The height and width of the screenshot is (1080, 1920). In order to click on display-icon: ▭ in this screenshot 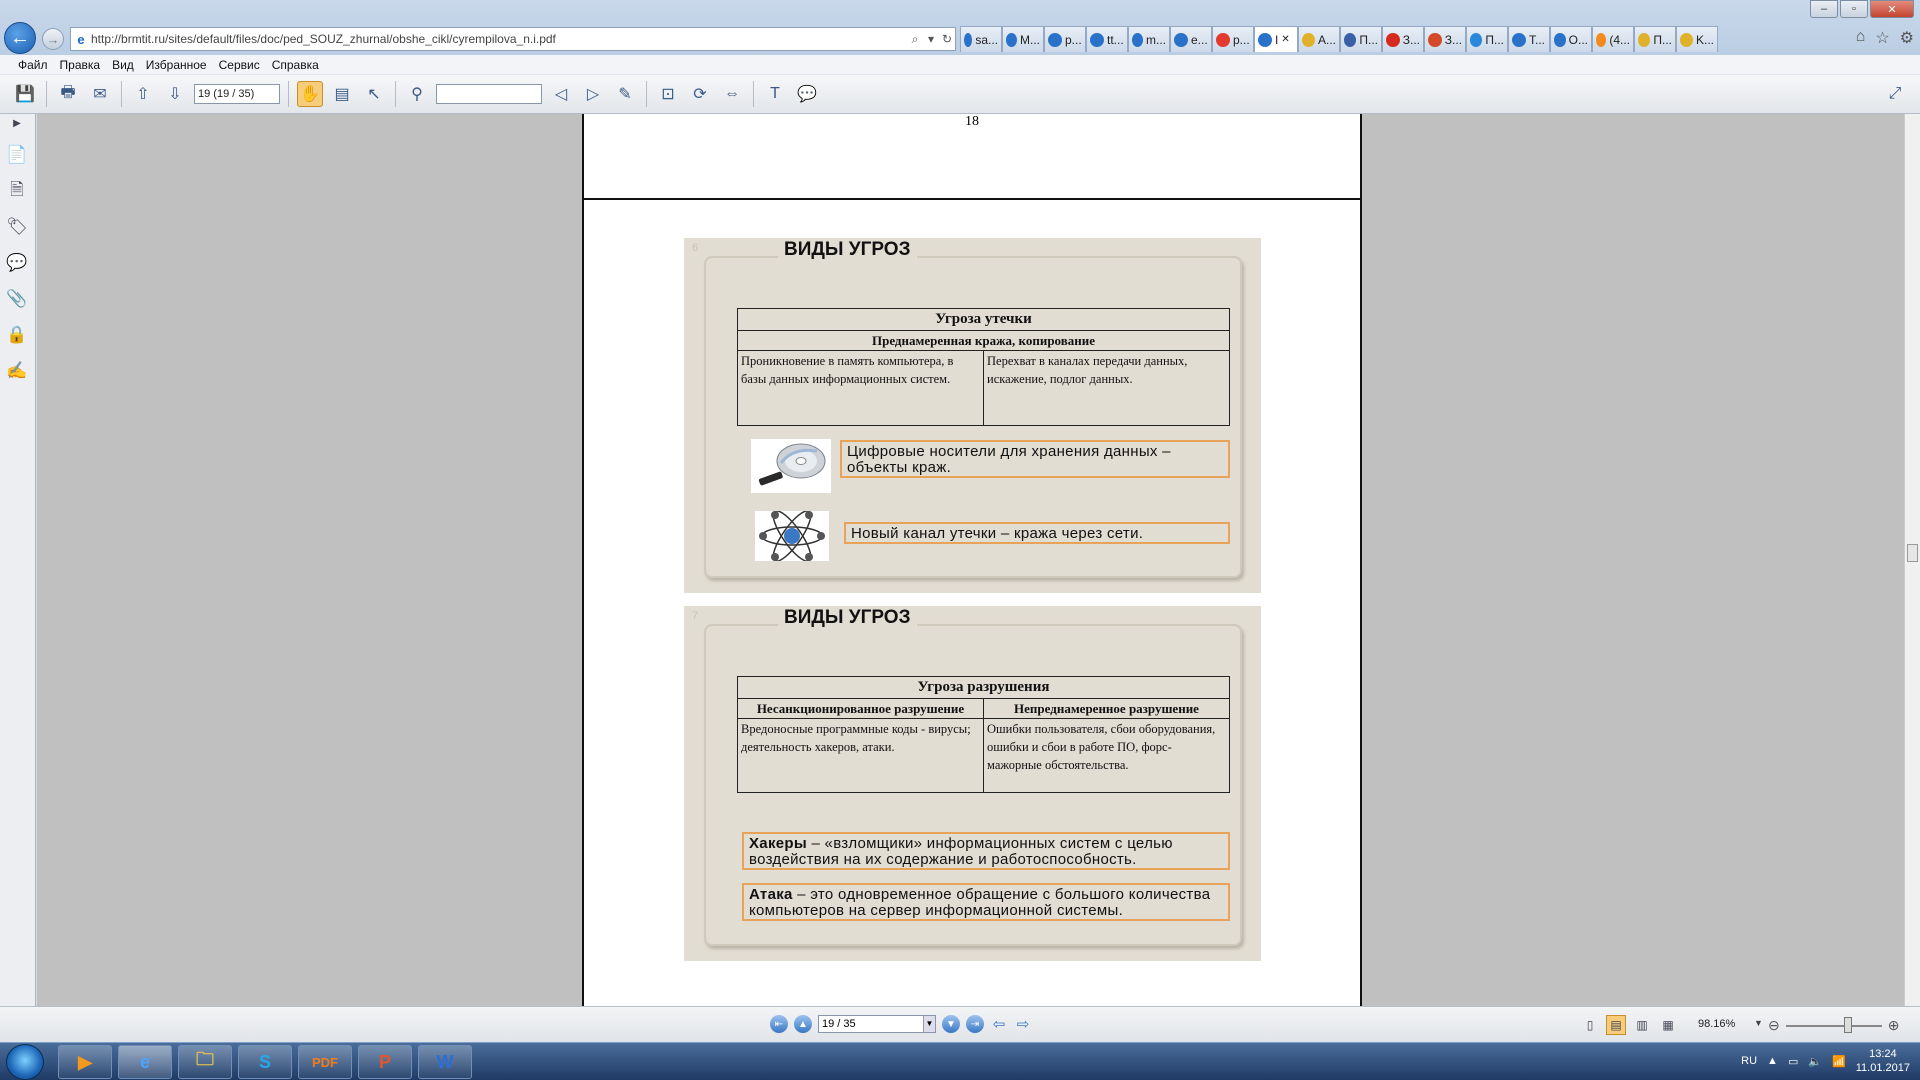, I will do `click(1793, 1061)`.